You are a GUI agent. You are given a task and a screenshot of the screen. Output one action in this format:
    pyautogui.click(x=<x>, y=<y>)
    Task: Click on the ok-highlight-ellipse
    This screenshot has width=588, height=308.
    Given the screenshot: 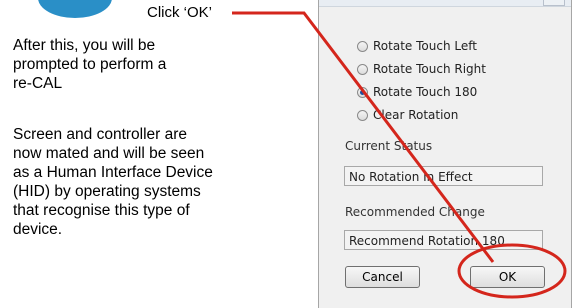 What is the action you would take?
    pyautogui.click(x=512, y=271)
    